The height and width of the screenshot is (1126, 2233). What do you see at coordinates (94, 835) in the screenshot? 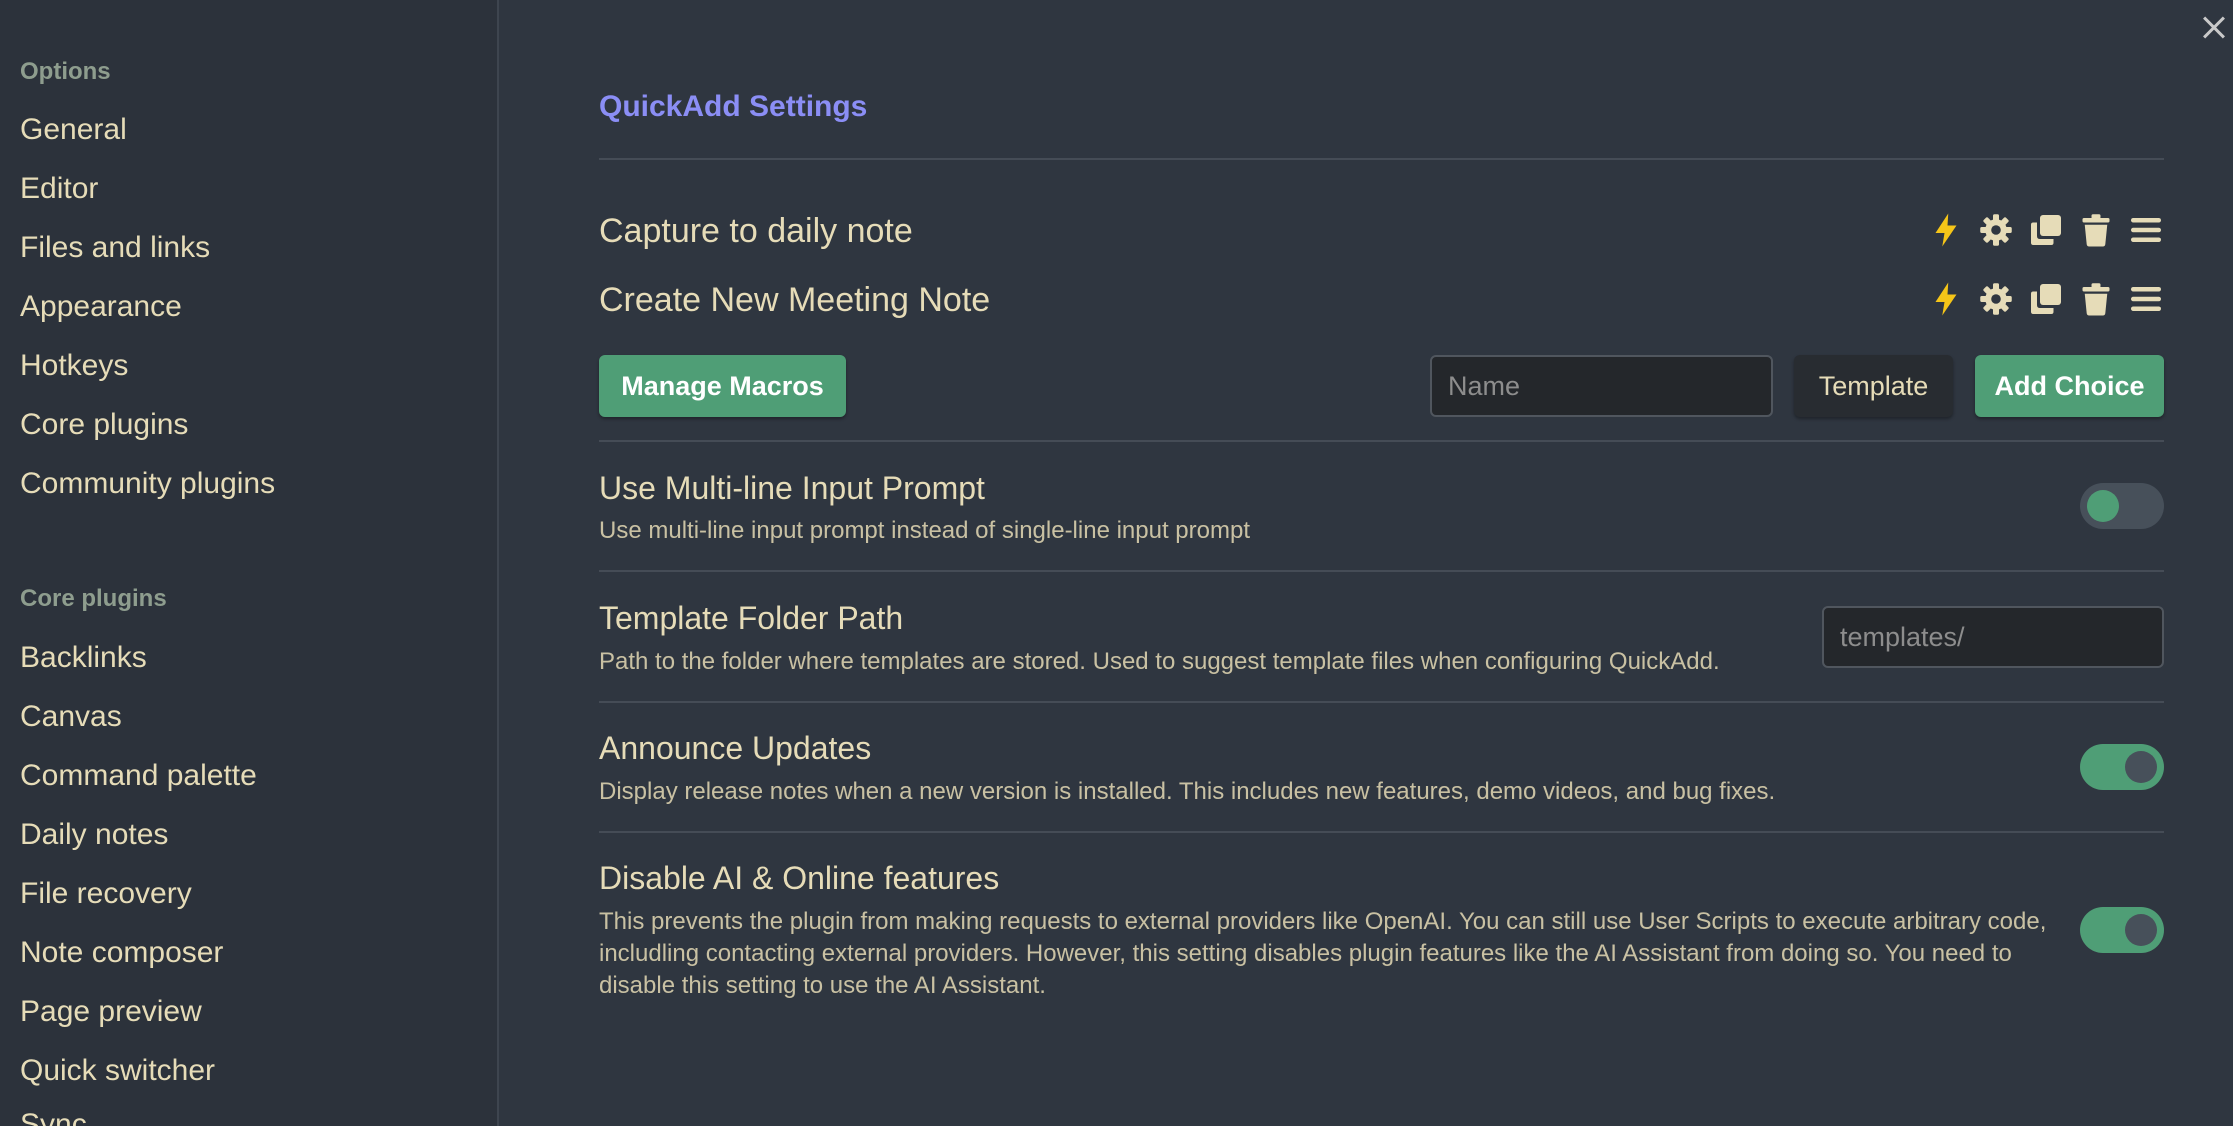
I see `sidebar-item-daily-notes: Daily notes` at bounding box center [94, 835].